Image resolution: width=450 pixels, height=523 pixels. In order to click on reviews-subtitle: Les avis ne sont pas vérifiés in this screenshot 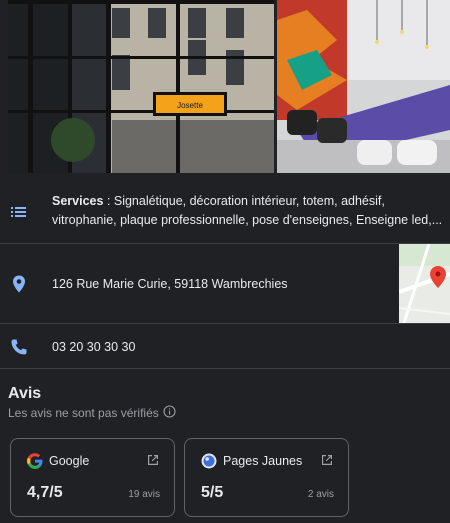, I will do `click(92, 413)`.